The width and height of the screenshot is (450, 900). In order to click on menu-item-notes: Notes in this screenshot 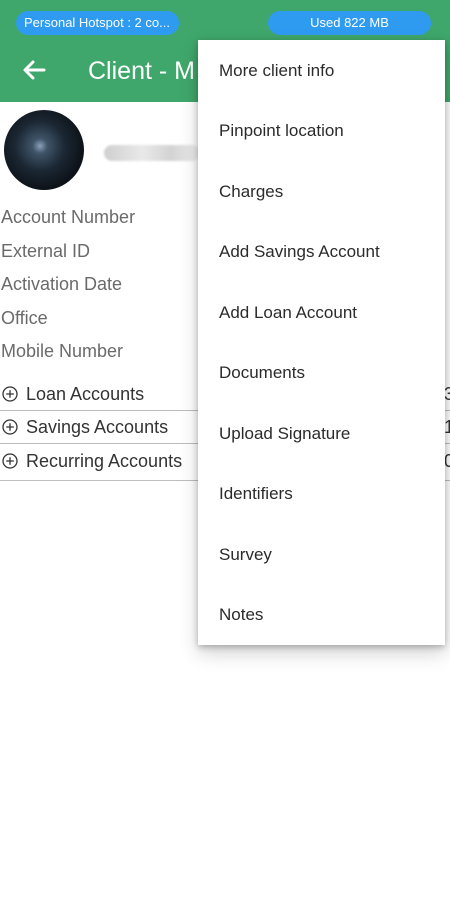, I will do `click(321, 615)`.